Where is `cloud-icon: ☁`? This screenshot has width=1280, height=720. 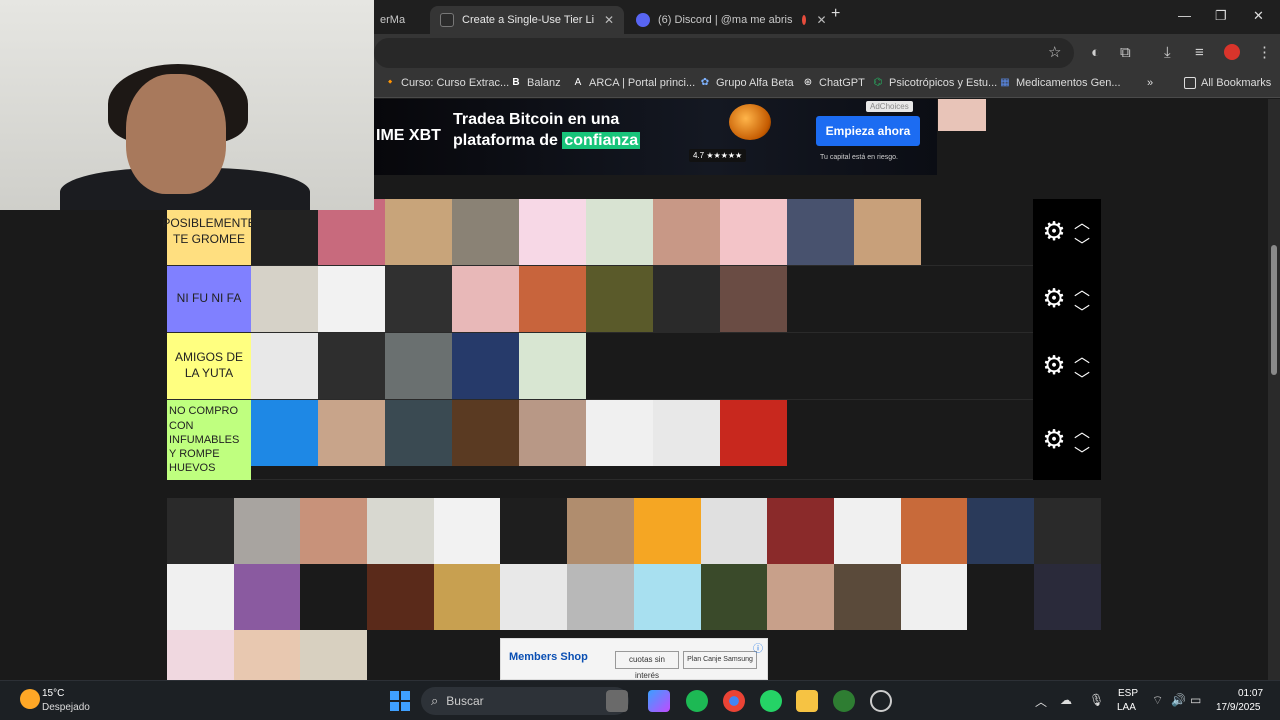 cloud-icon: ☁ is located at coordinates (1066, 700).